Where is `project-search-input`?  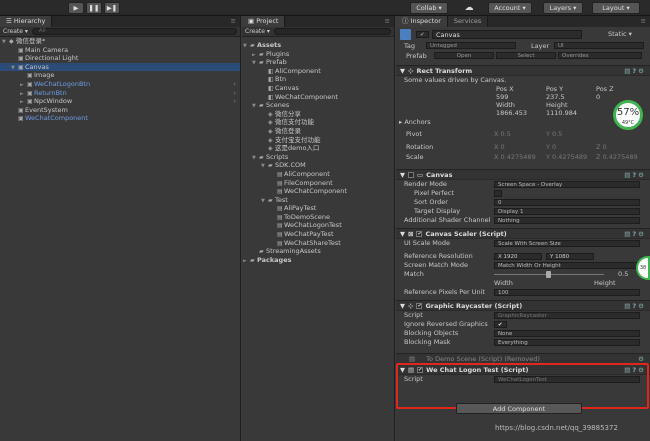 project-search-input is located at coordinates (332, 31).